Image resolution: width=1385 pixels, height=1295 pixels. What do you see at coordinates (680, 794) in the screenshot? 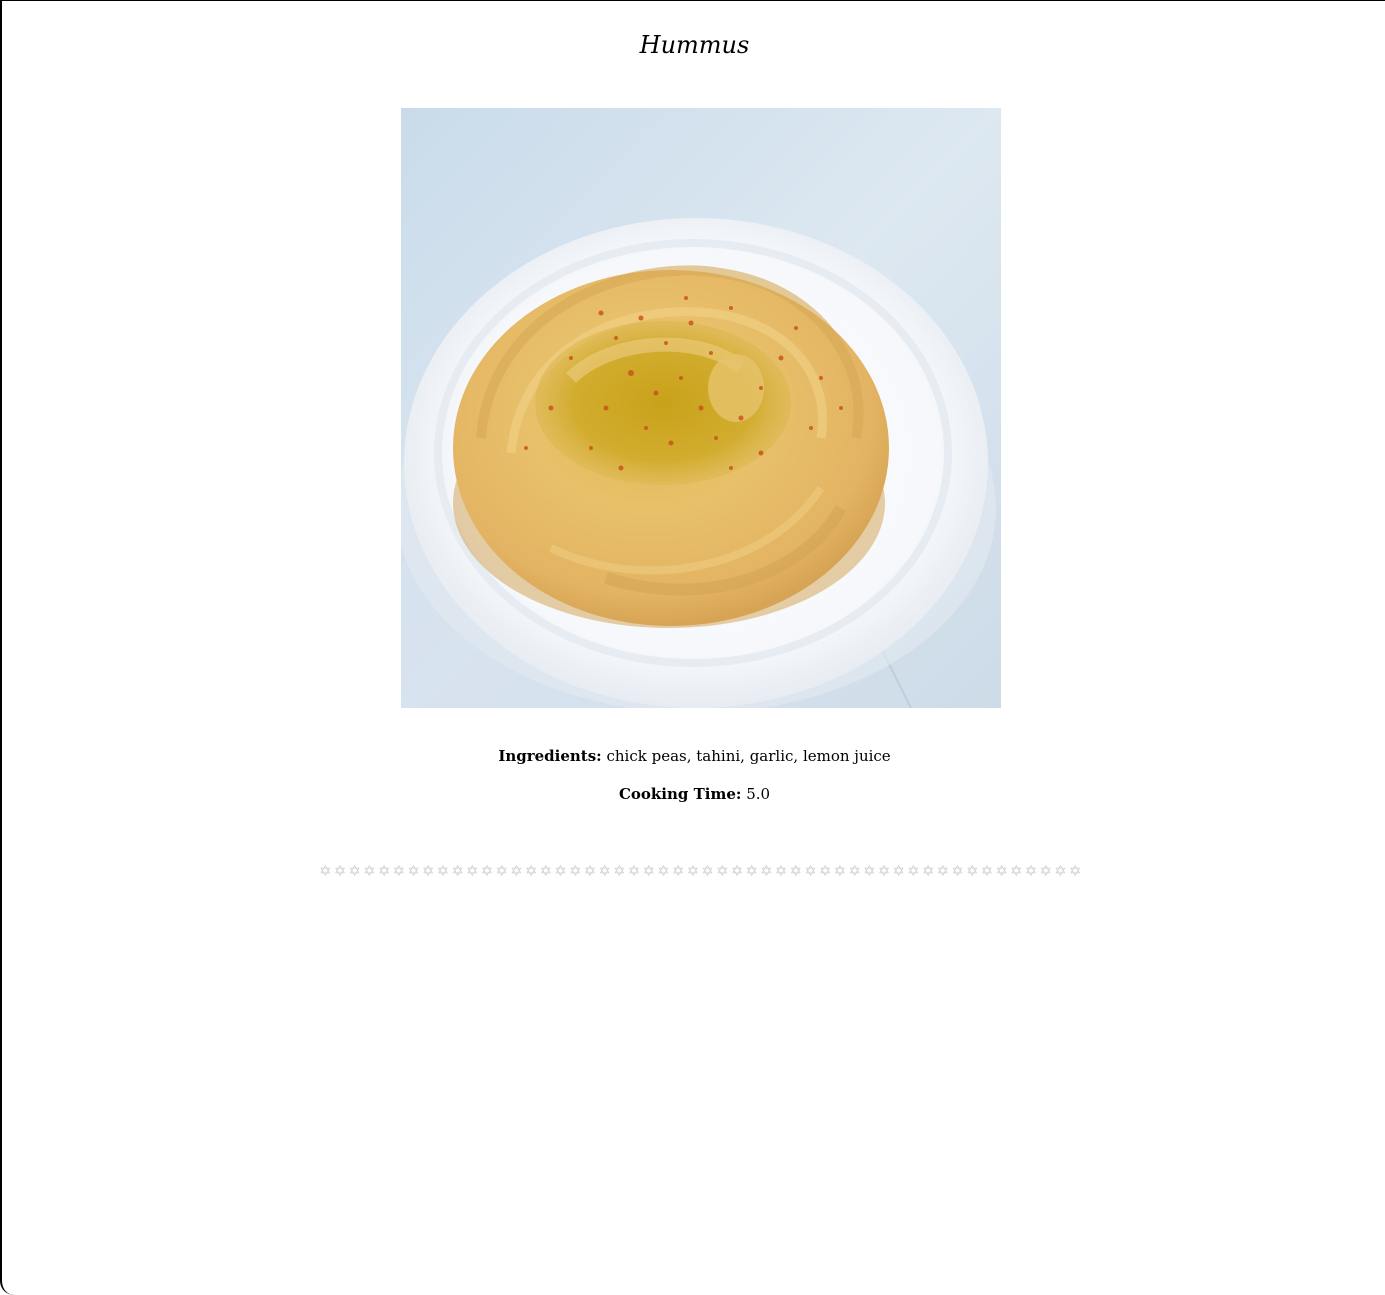
I see `cooking-time-label: Cooking Time:` at bounding box center [680, 794].